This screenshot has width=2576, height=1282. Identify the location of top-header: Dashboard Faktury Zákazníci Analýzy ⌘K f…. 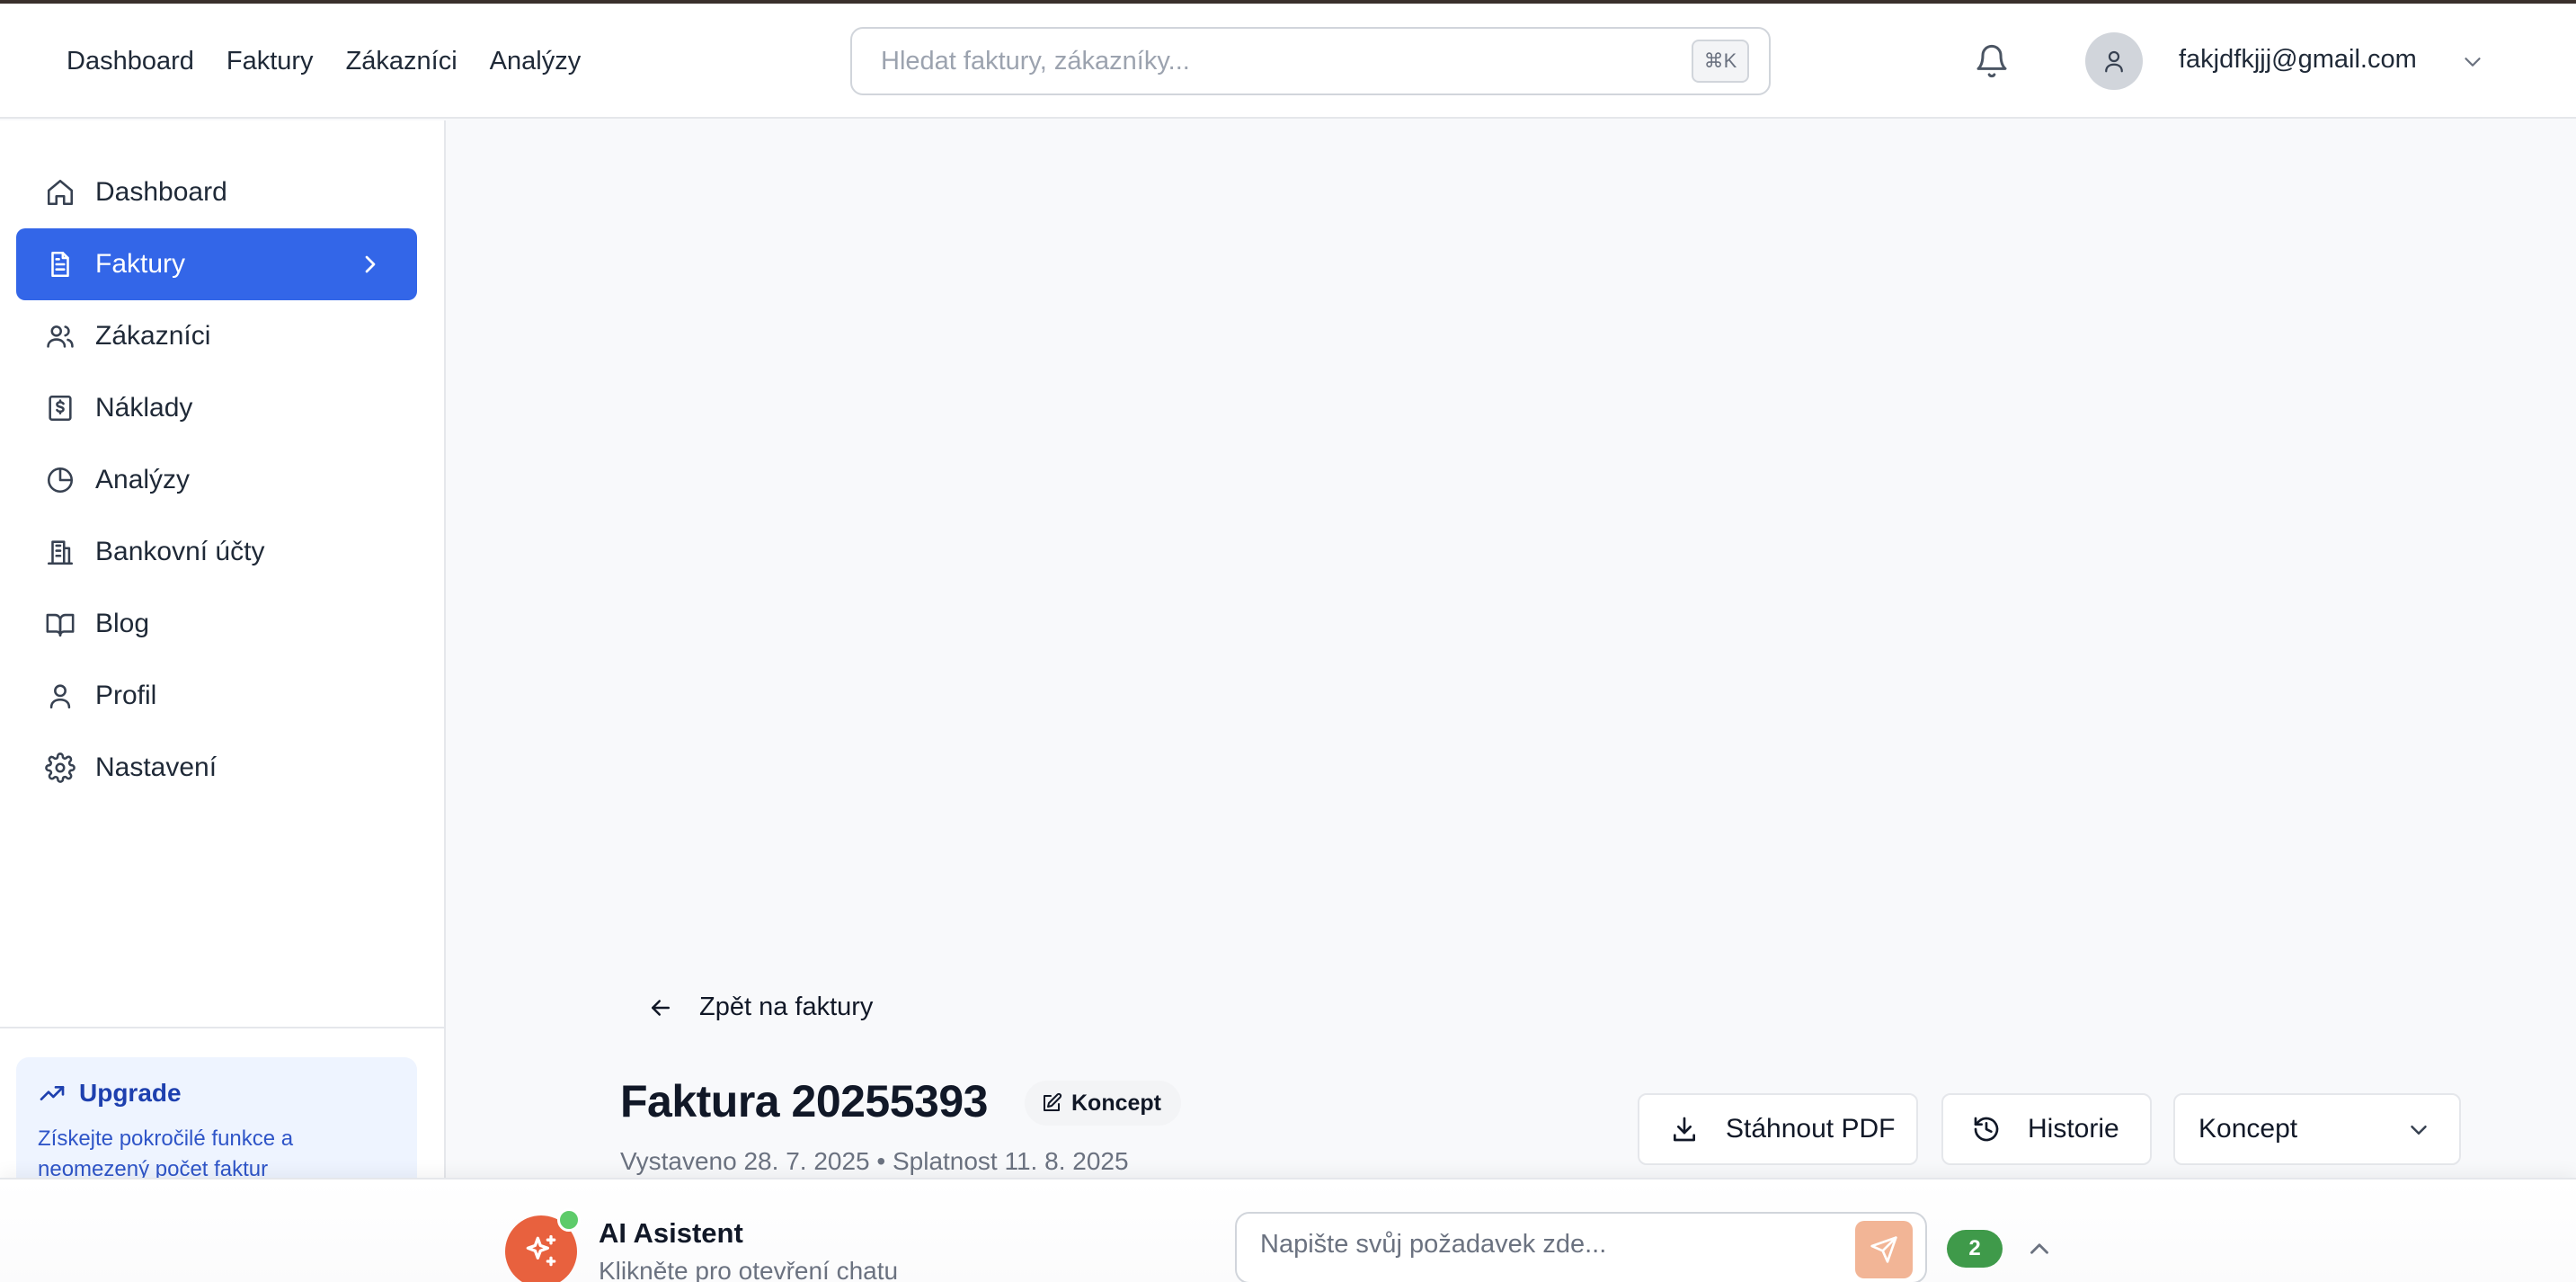
(1288, 61).